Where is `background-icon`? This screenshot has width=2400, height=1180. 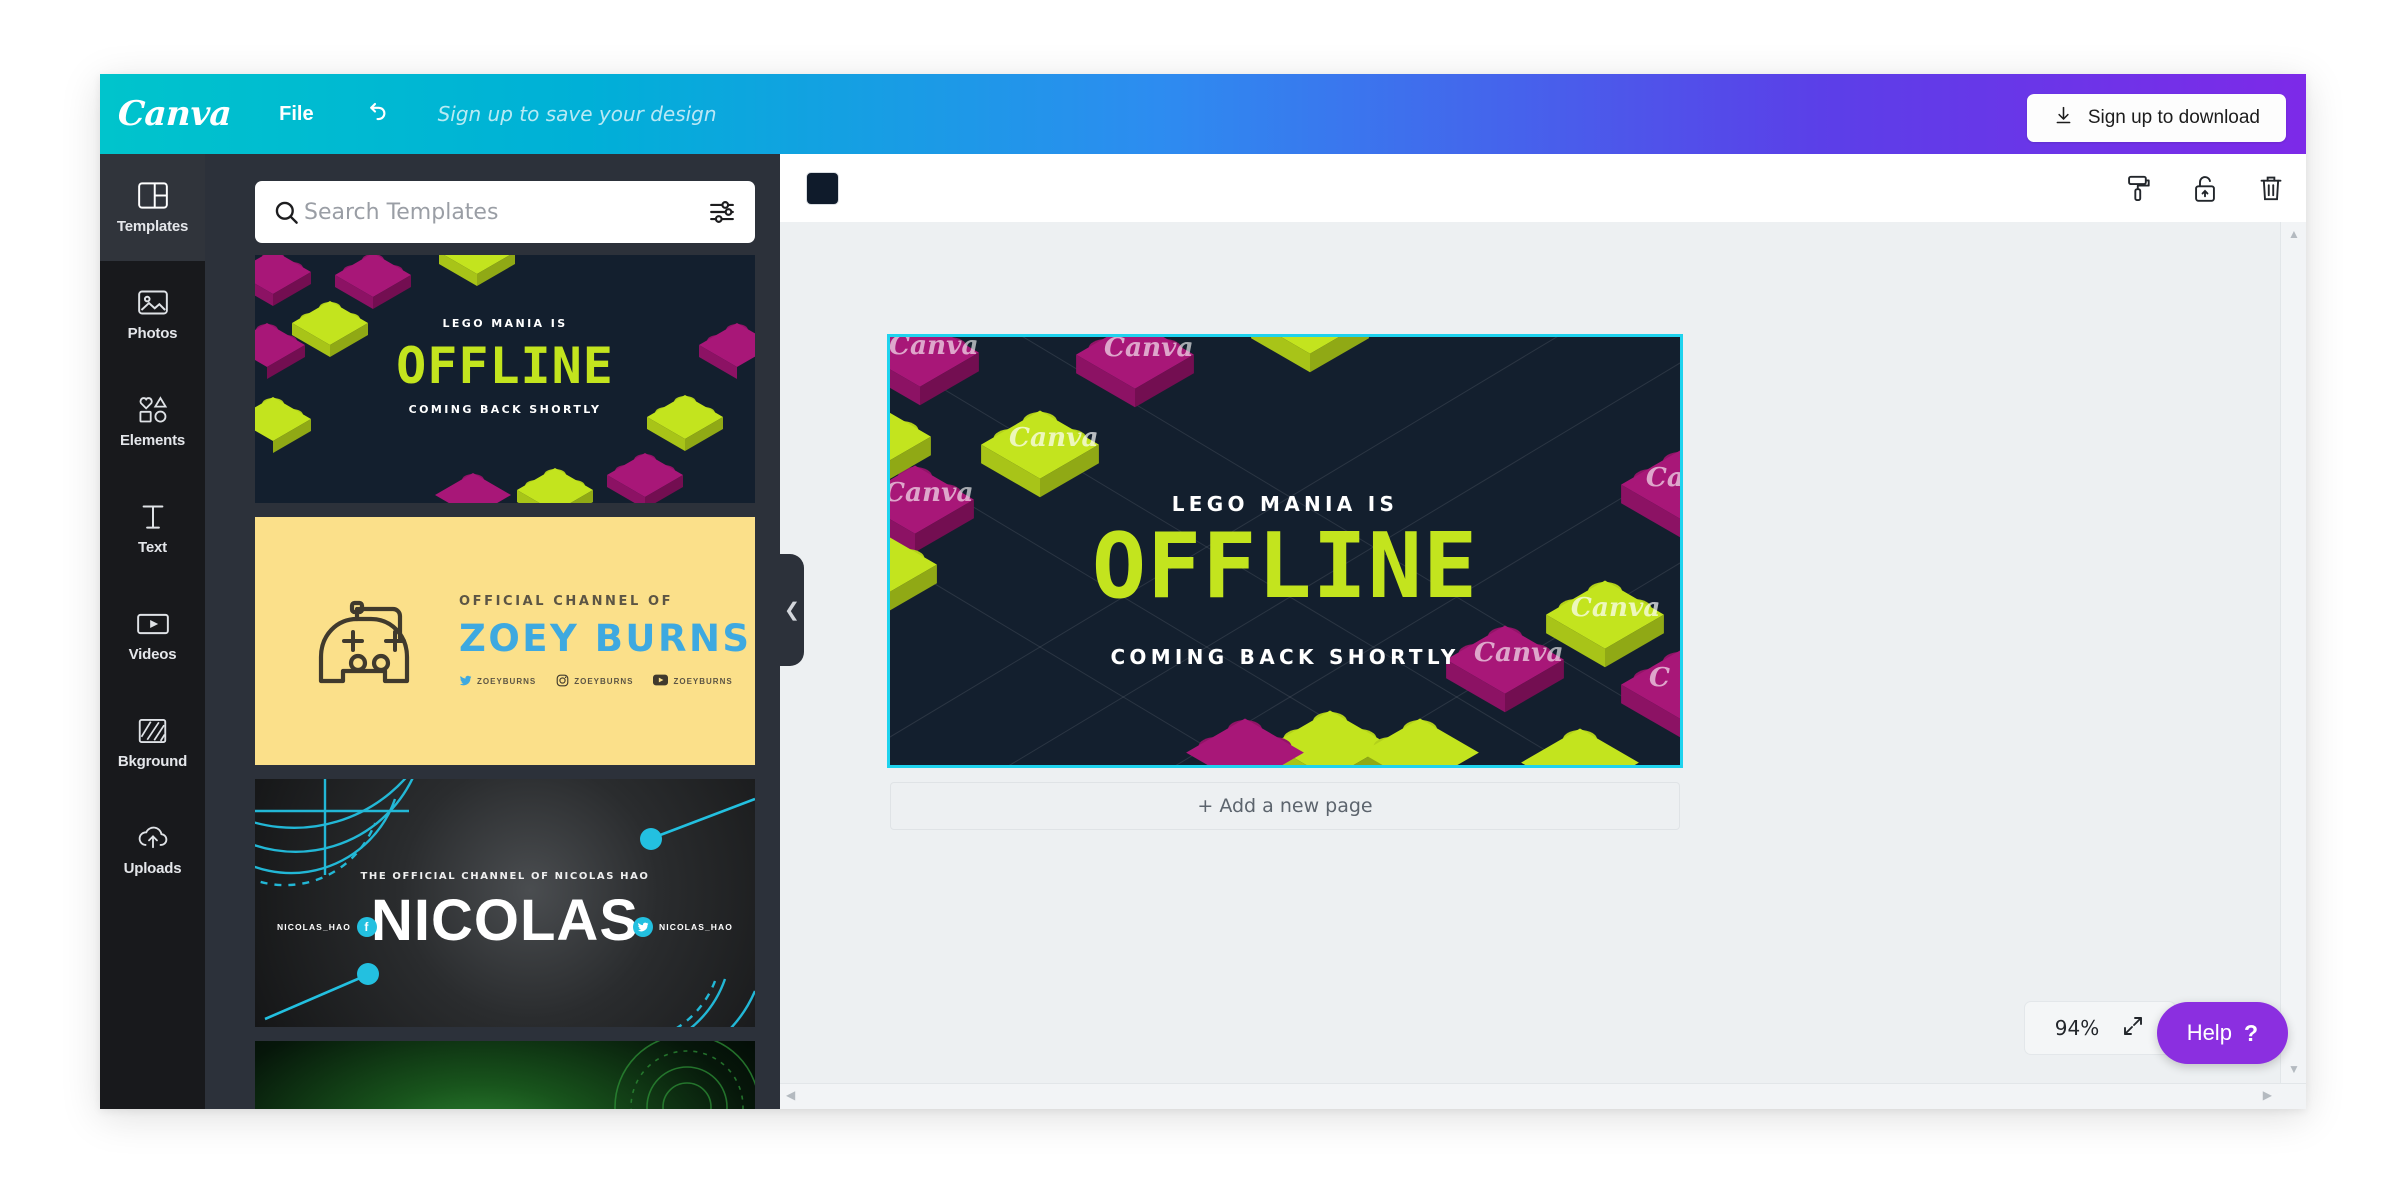 background-icon is located at coordinates (152, 731).